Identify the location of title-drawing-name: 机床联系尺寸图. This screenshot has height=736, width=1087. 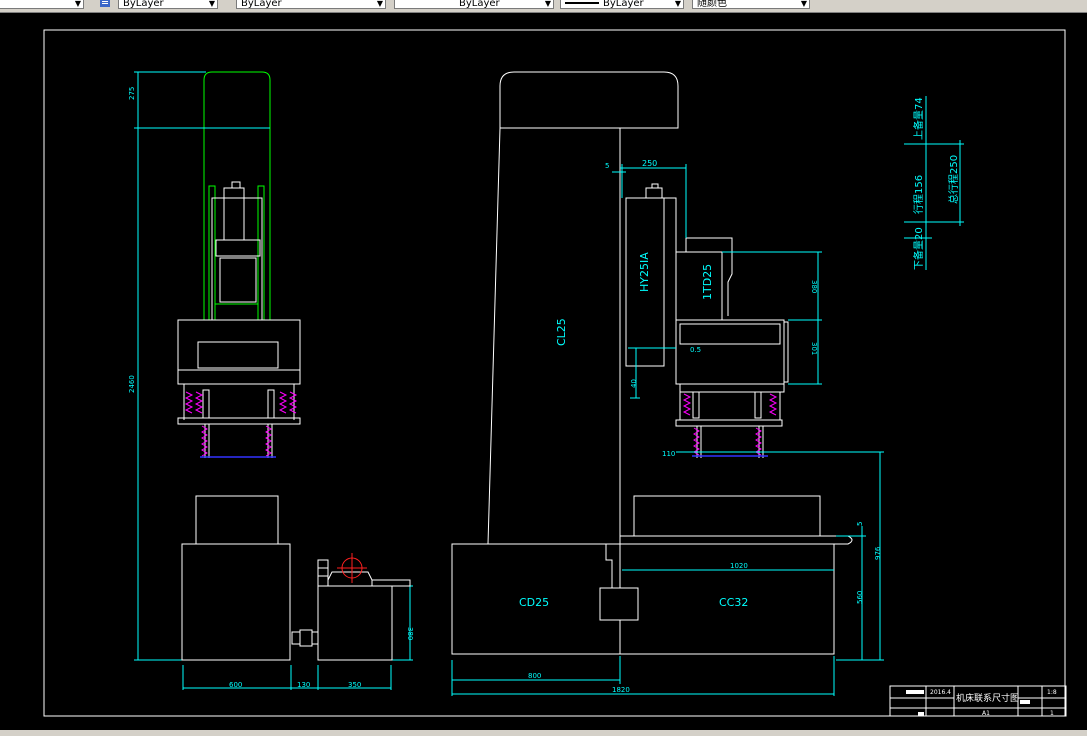
(987, 698).